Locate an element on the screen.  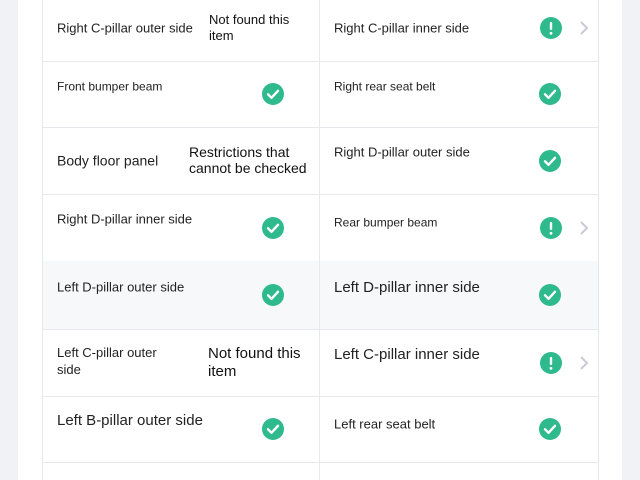
item-label: Left C-pillar inner side is located at coordinates (407, 354).